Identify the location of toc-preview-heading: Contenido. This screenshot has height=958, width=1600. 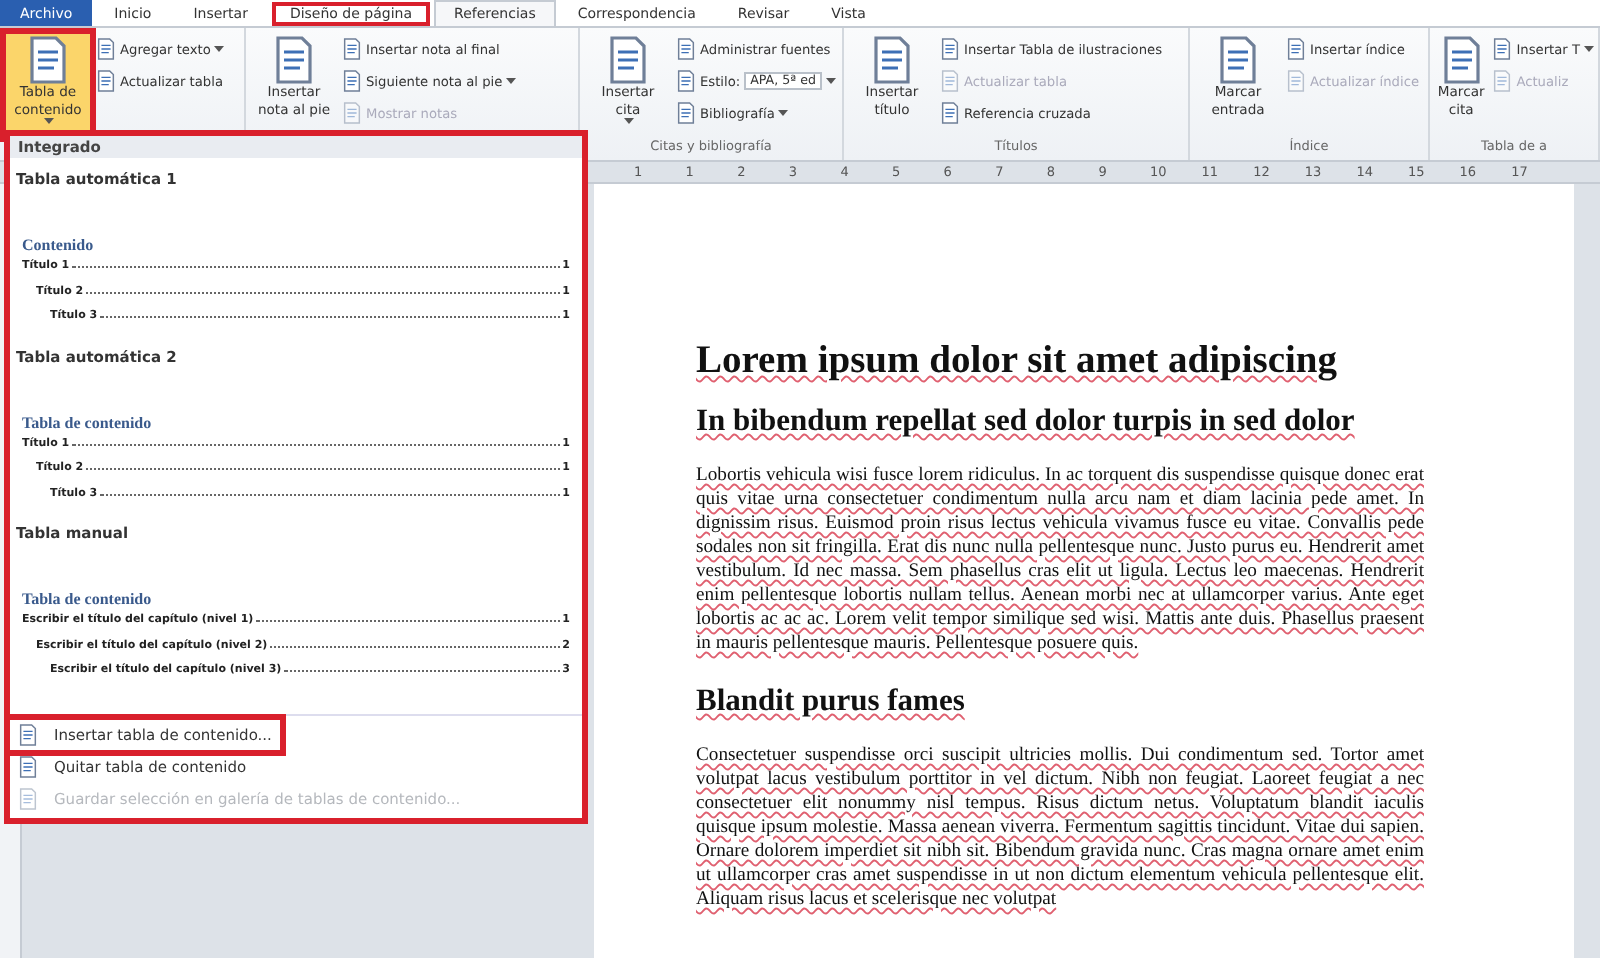
(58, 246).